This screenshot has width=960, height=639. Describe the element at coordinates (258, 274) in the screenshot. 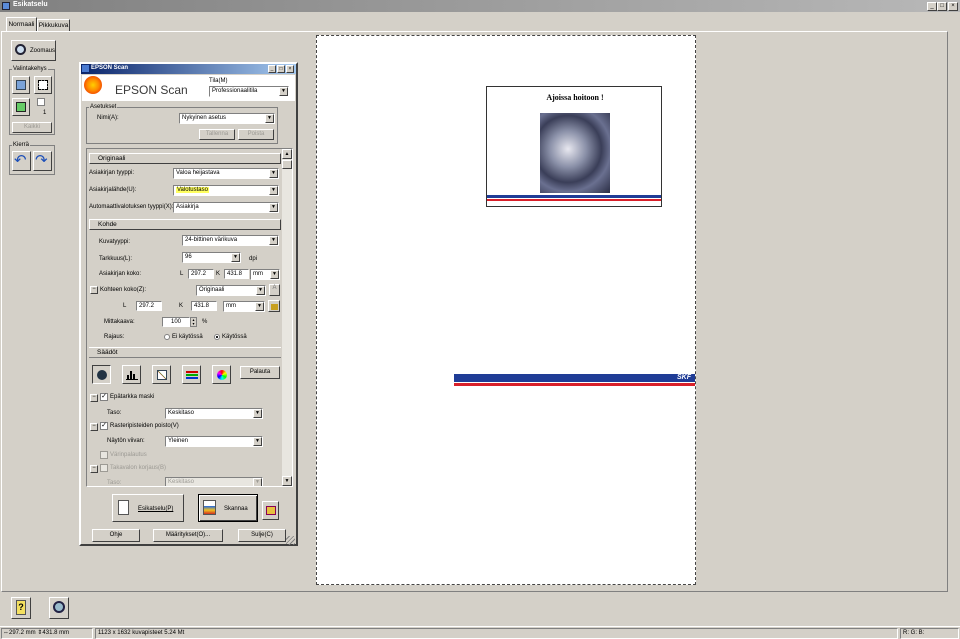

I see `unit-value: mm` at that location.